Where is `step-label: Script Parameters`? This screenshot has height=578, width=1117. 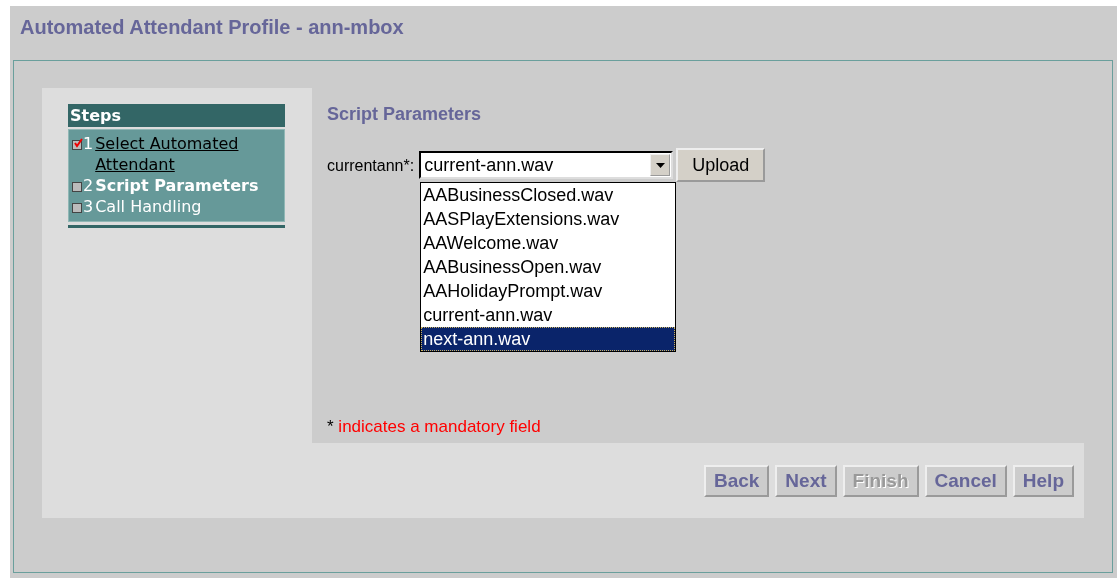 step-label: Script Parameters is located at coordinates (177, 185).